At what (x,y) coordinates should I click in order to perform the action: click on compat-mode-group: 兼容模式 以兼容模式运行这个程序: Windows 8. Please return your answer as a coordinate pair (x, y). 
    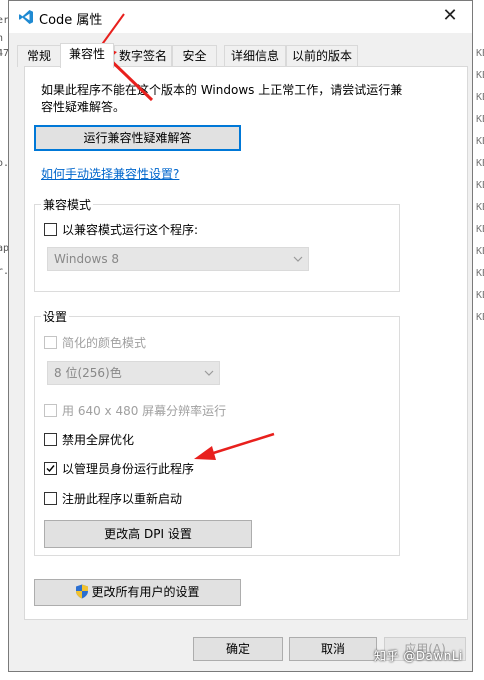
    Looking at the image, I should click on (217, 244).